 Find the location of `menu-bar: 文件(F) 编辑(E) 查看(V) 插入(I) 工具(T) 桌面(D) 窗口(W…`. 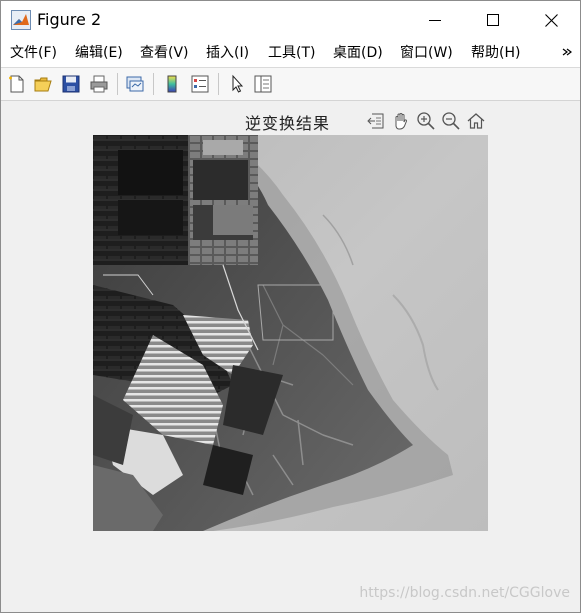

menu-bar: 文件(F) 编辑(E) 查看(V) 插入(I) 工具(T) 桌面(D) 窗口(W… is located at coordinates (290, 53).